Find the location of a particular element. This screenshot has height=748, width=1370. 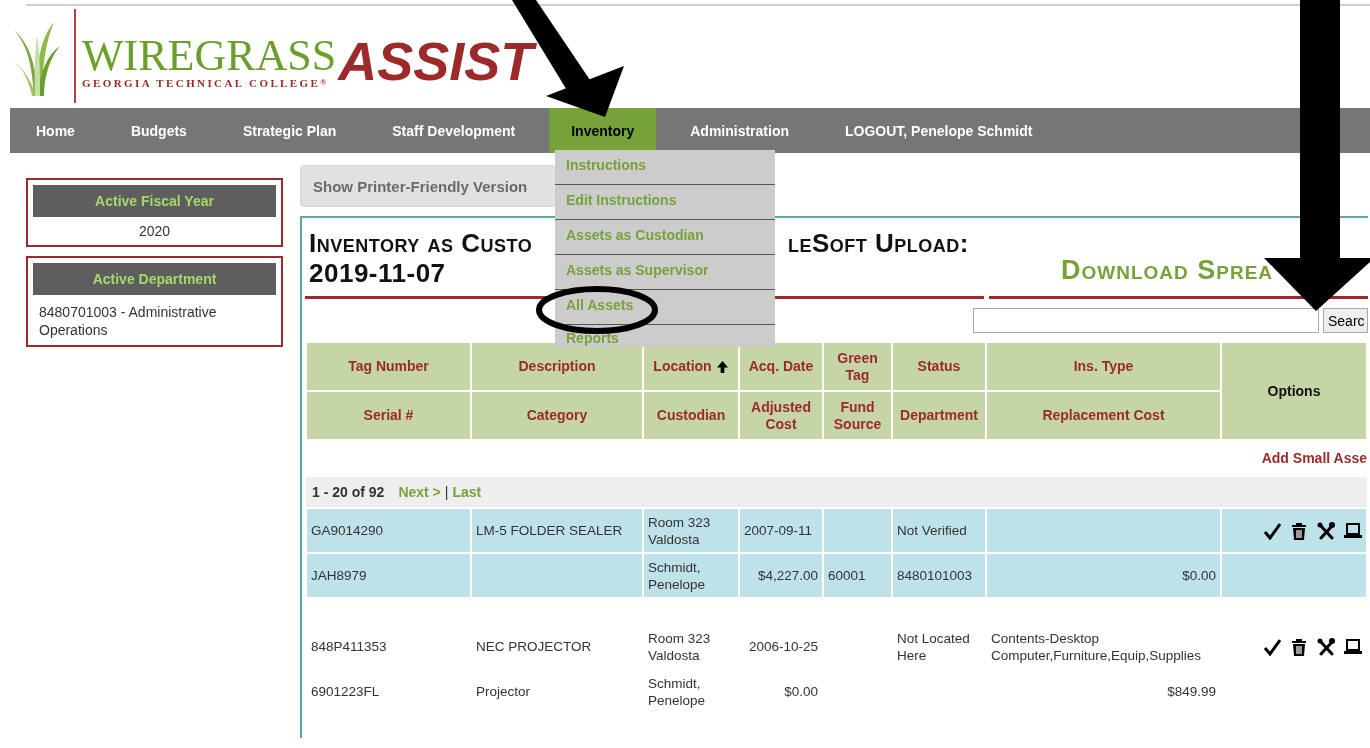

search-field is located at coordinates (1146, 320).